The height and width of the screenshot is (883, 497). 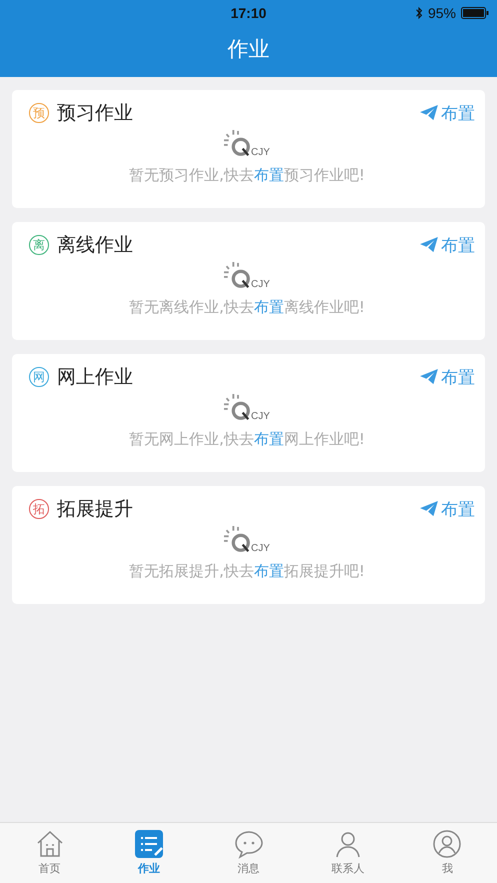 I want to click on category-badge: 网, so click(x=39, y=377).